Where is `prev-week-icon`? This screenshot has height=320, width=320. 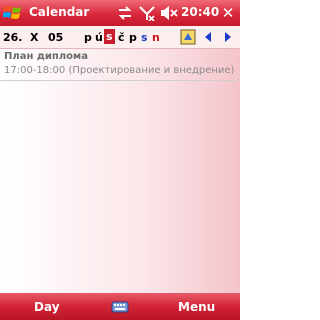 prev-week-icon is located at coordinates (208, 37).